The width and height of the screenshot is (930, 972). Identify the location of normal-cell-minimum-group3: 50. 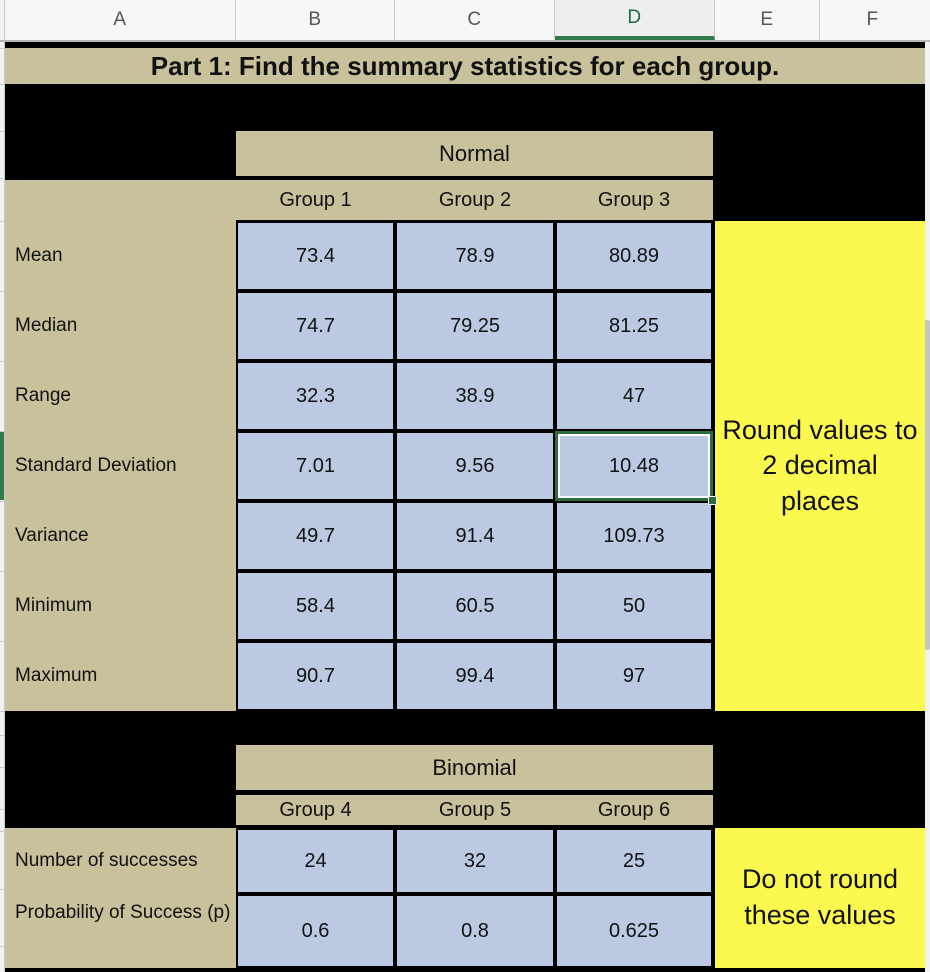
(634, 606).